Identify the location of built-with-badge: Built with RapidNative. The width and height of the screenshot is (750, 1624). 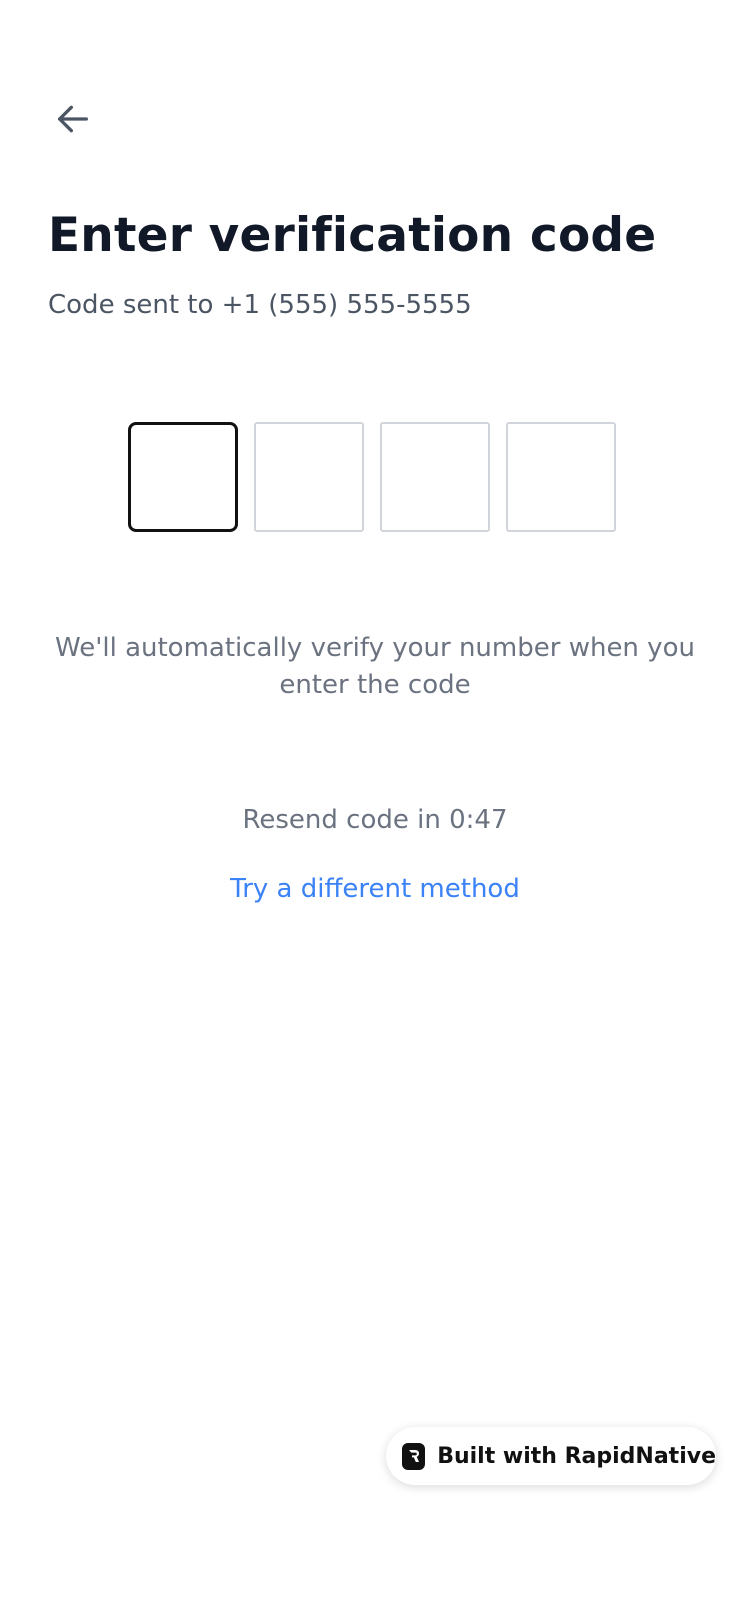
(551, 1456).